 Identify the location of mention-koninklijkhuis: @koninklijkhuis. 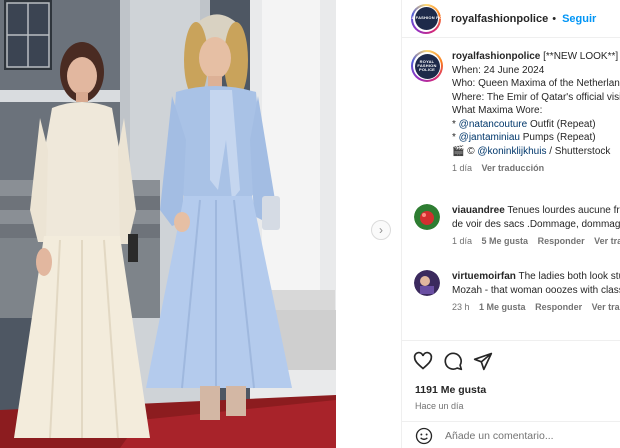
(511, 151).